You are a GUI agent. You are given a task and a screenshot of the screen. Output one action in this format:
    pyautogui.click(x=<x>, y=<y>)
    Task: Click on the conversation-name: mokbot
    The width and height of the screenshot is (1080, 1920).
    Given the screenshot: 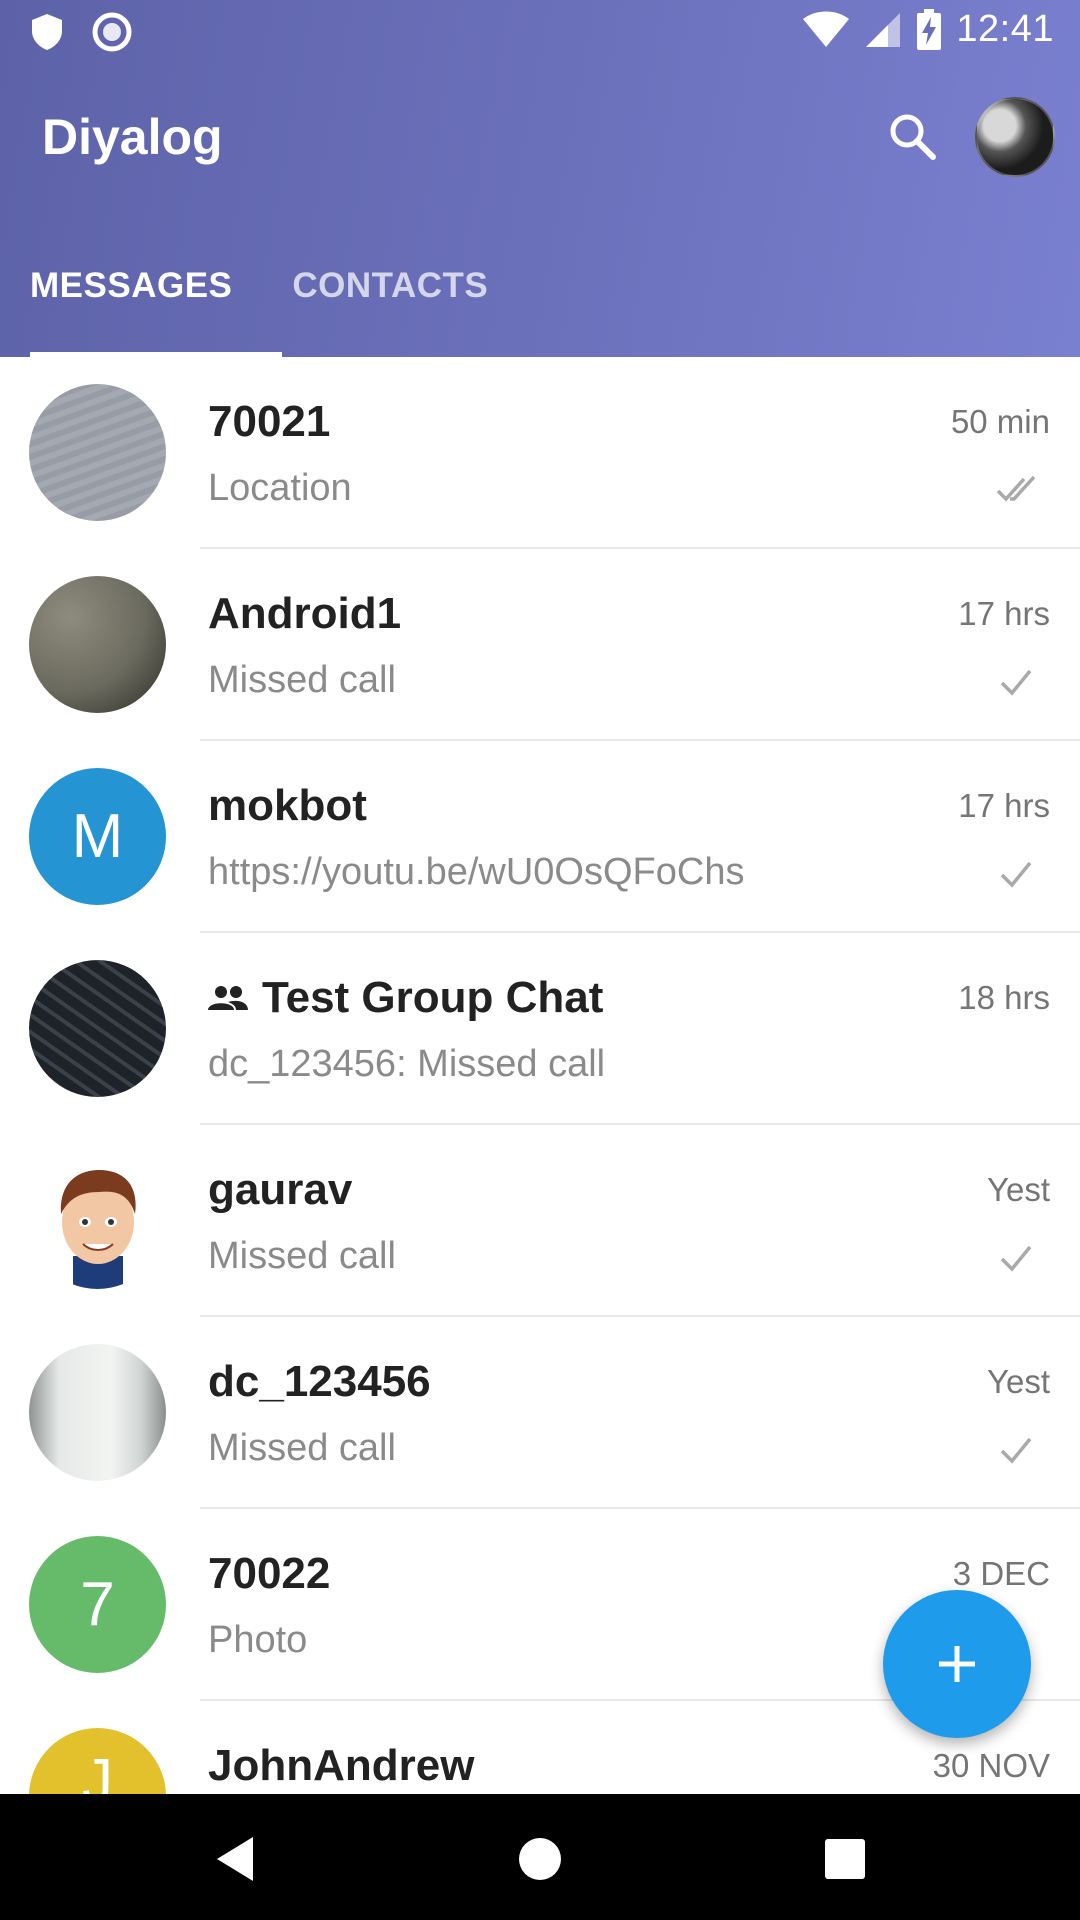 What is the action you would take?
    pyautogui.click(x=287, y=805)
    